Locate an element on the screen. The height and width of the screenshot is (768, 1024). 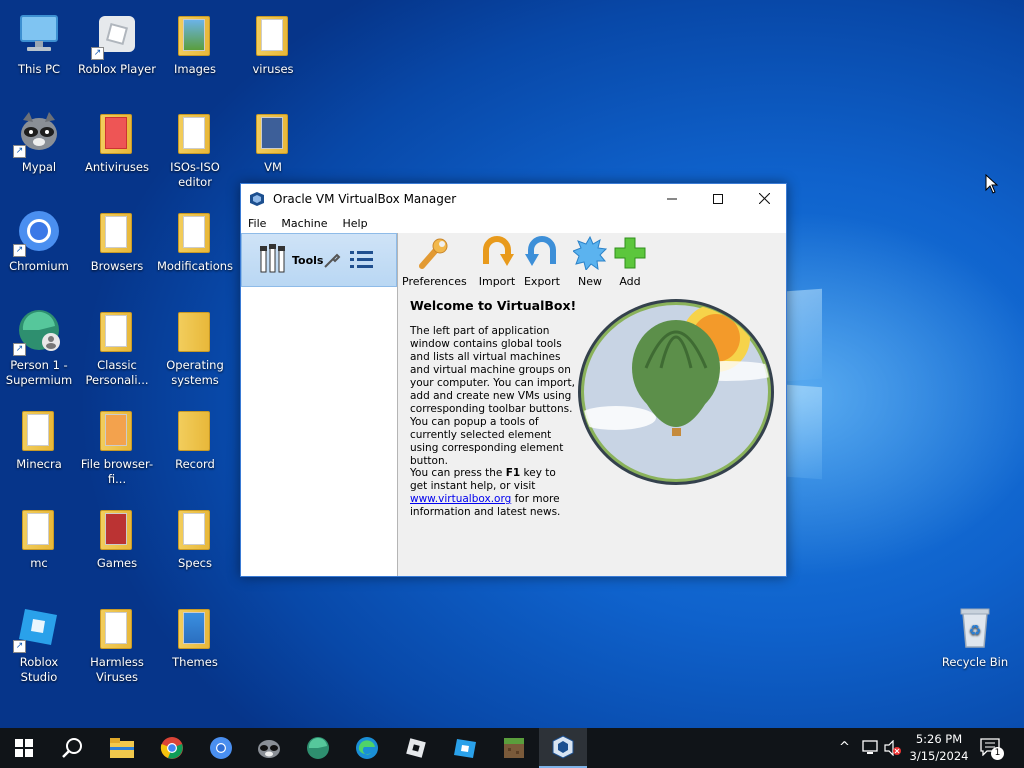
windows-logo-icon is located at coordinates (24, 748).